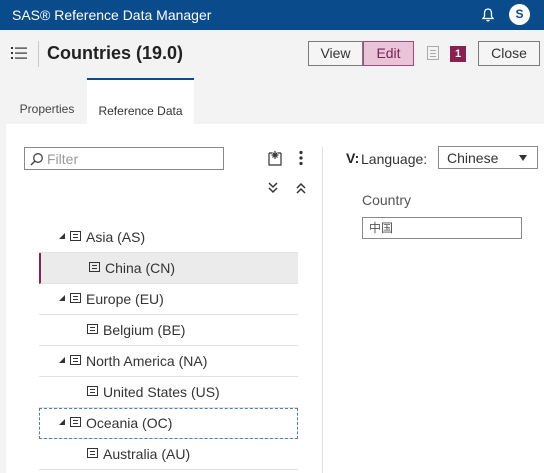 Image resolution: width=544 pixels, height=473 pixels. Describe the element at coordinates (36, 159) in the screenshot. I see `search-icon` at that location.